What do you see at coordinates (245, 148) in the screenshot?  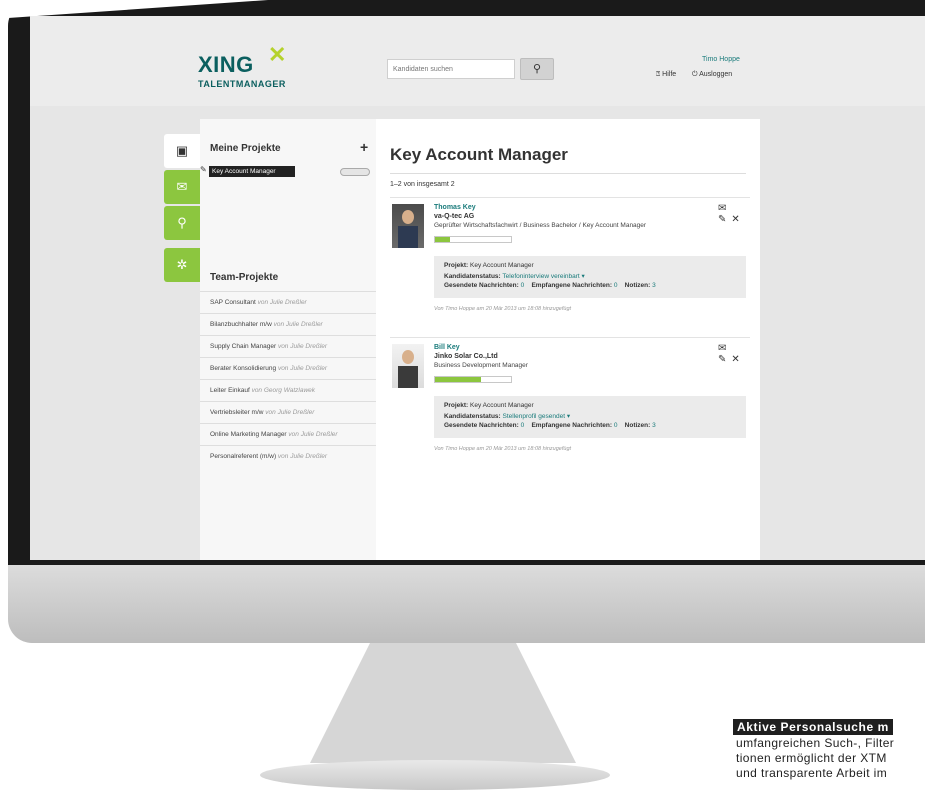 I see `my-projects-title: Meine Projekte` at bounding box center [245, 148].